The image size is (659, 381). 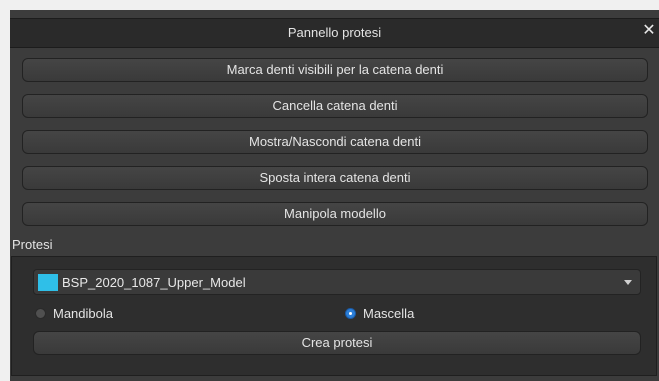 I want to click on model-color-swatch, so click(x=48, y=282).